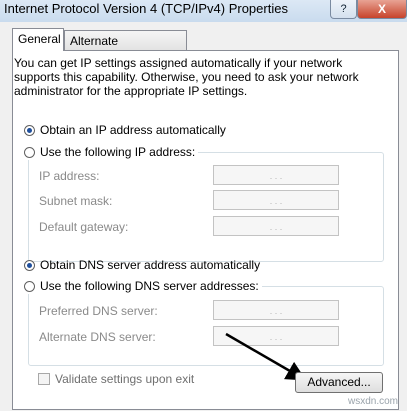 The height and width of the screenshot is (411, 407). I want to click on watermark: wsxdn.com, so click(373, 401).